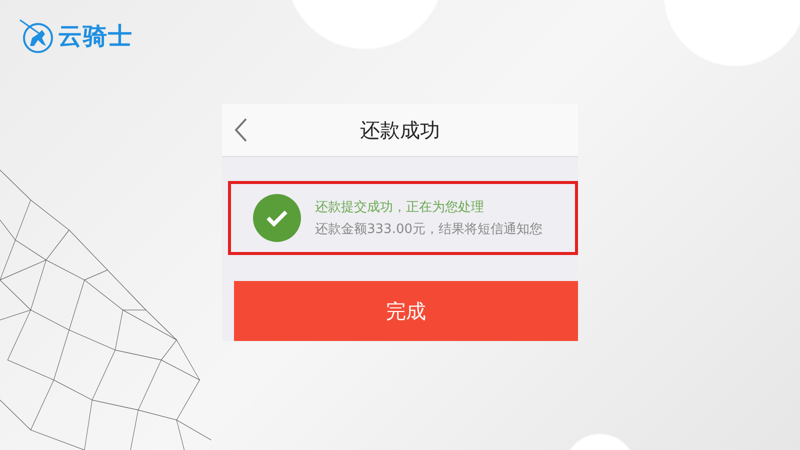 The image size is (800, 450). I want to click on knight-logo-icon, so click(36, 36).